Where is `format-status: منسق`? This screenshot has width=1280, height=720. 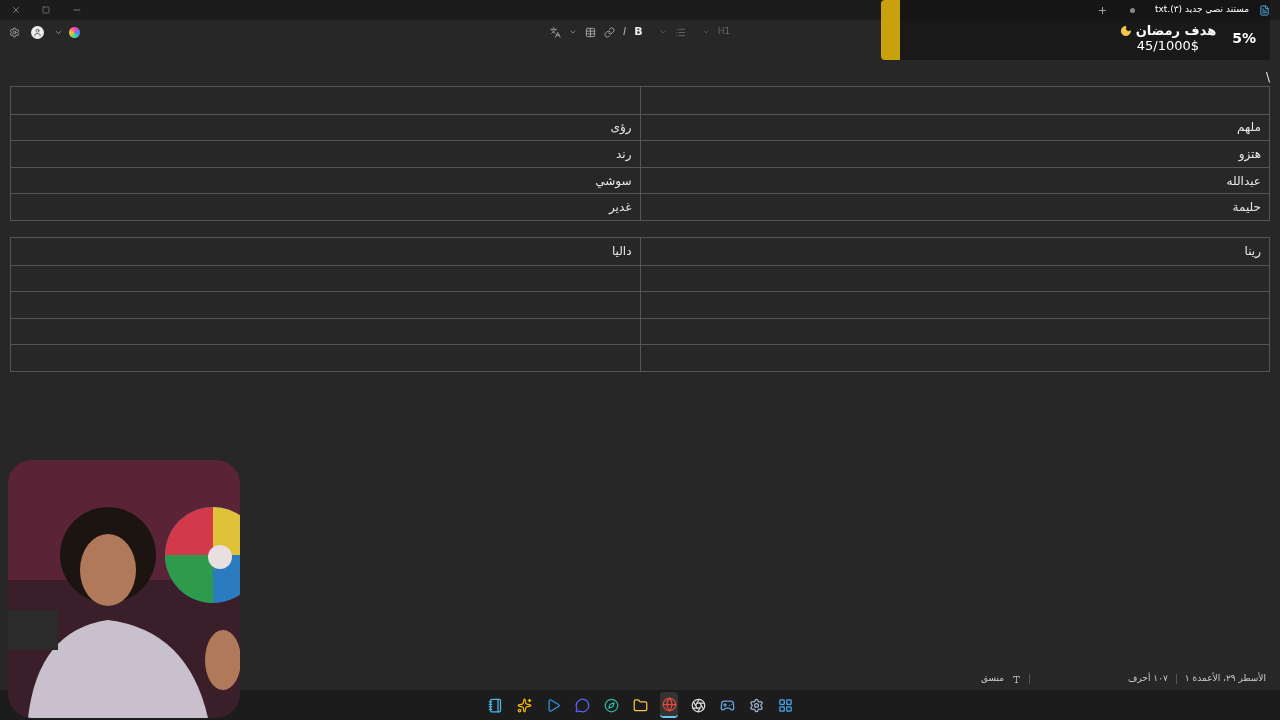
format-status: منسق is located at coordinates (993, 679).